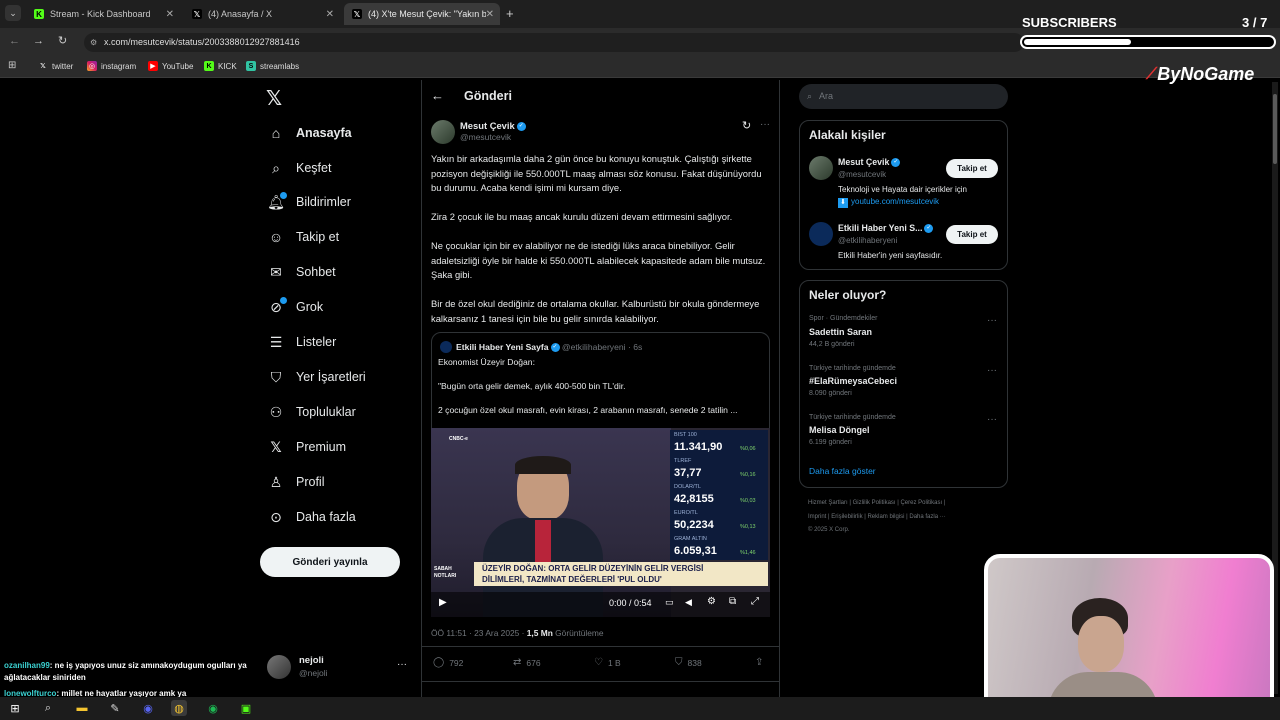 This screenshot has width=1280, height=720. I want to click on search-icon: ⌕, so click(48, 708).